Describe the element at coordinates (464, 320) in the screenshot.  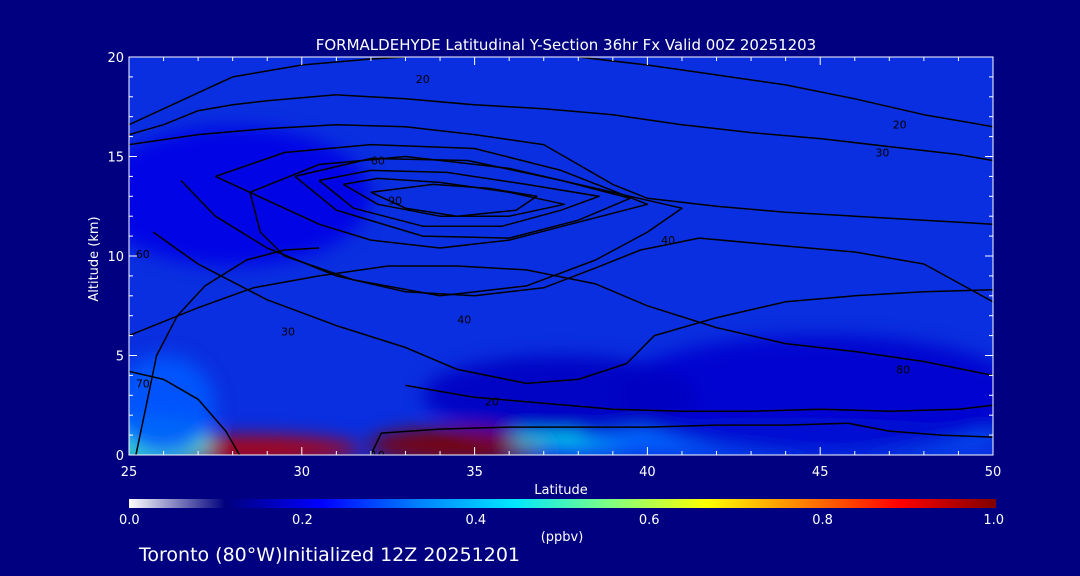
I see `contour-label: 40` at that location.